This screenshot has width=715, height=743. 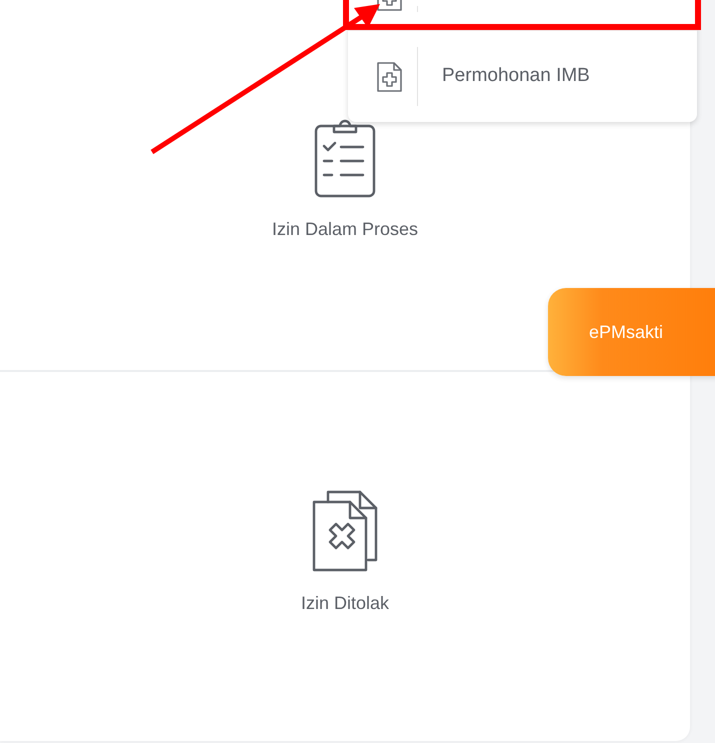 I want to click on menu-item: Permohonan IMB, so click(x=516, y=76).